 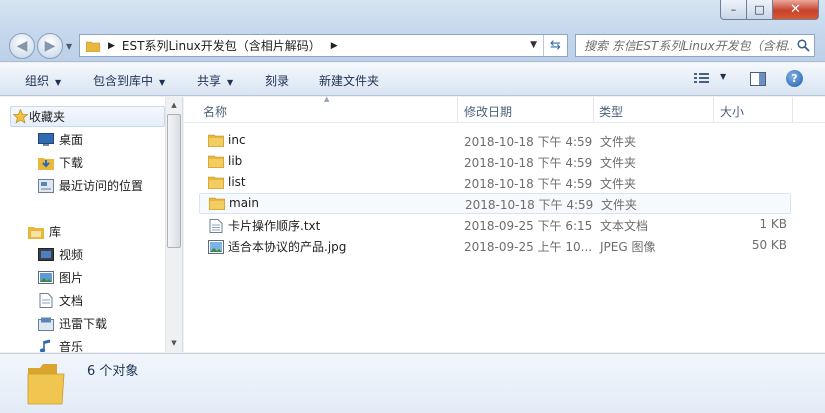 I want to click on sidebar-item-label: 图片, so click(x=71, y=278).